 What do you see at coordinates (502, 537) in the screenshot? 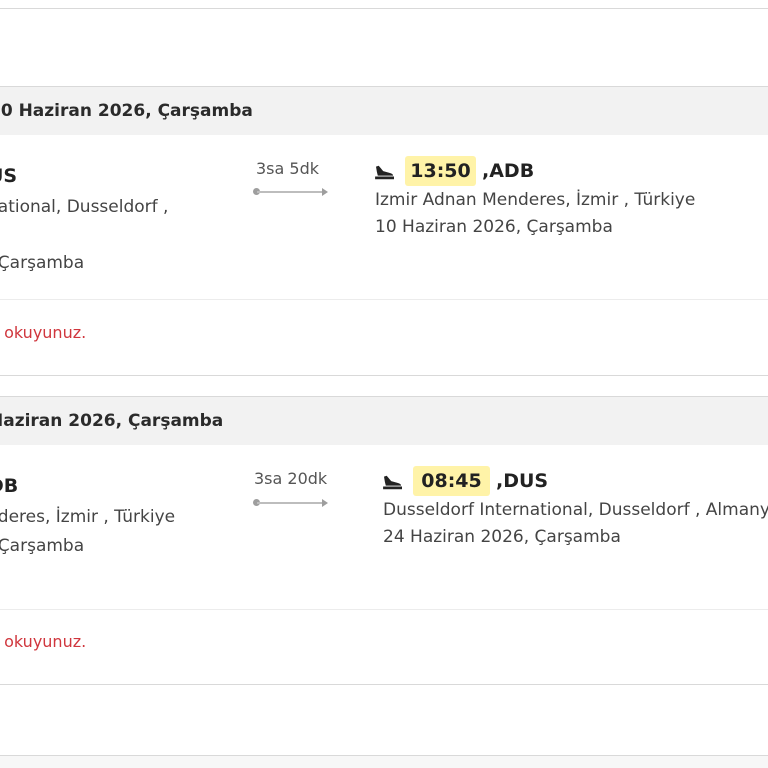
I see `arrival-date: 24 Haziran 2026, Çarşamba` at bounding box center [502, 537].